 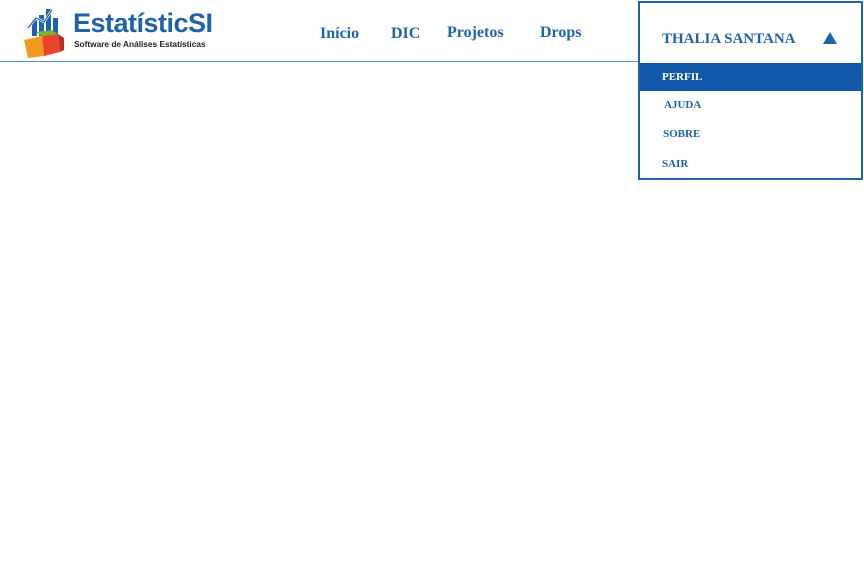 I want to click on menu-item-sobre: SOBRE, so click(x=750, y=134).